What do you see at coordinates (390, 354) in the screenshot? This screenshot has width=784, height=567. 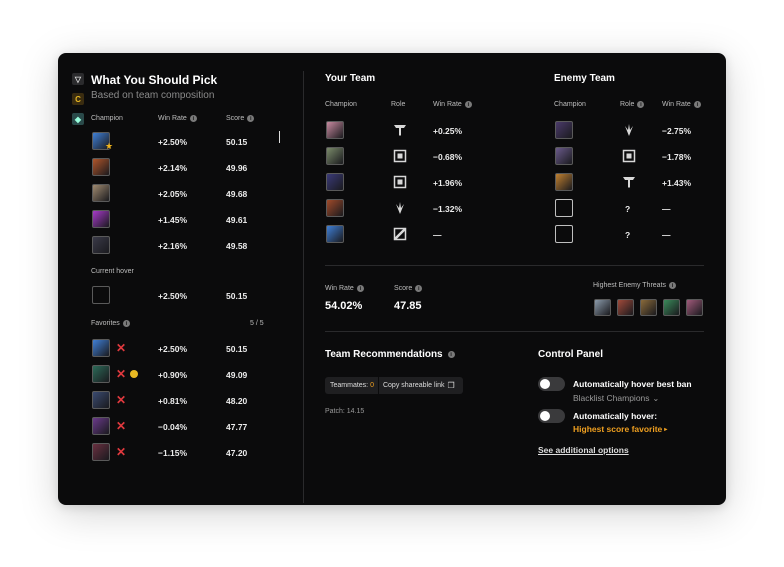 I see `recommendations-title: Team Recommendations i` at bounding box center [390, 354].